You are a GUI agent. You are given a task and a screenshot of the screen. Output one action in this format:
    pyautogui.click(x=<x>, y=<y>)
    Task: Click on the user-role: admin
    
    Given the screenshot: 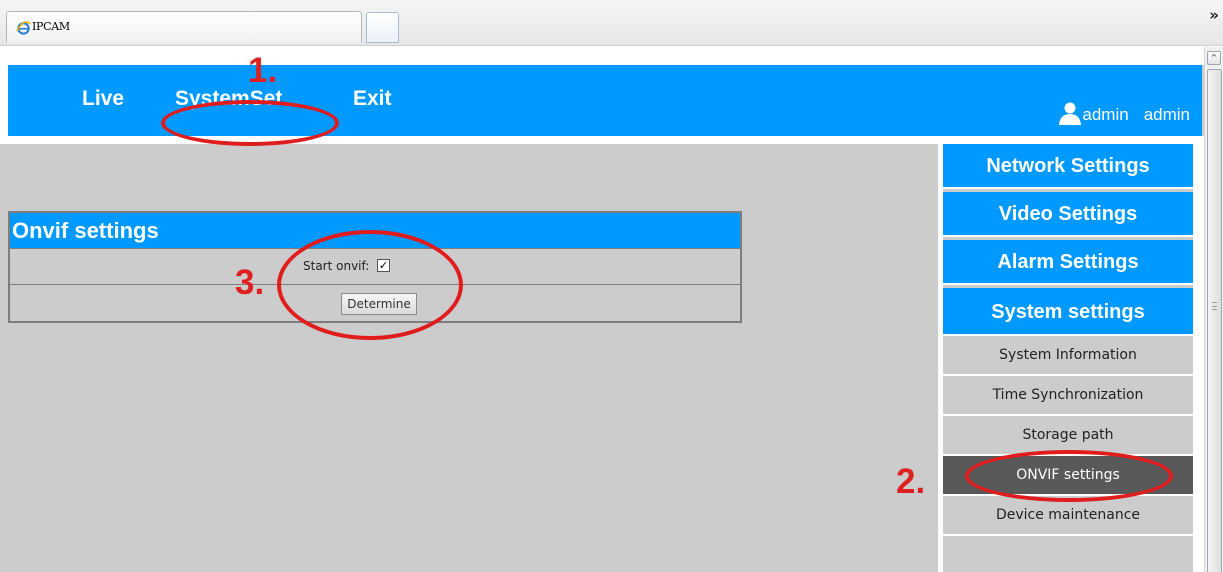 What is the action you would take?
    pyautogui.click(x=1166, y=114)
    